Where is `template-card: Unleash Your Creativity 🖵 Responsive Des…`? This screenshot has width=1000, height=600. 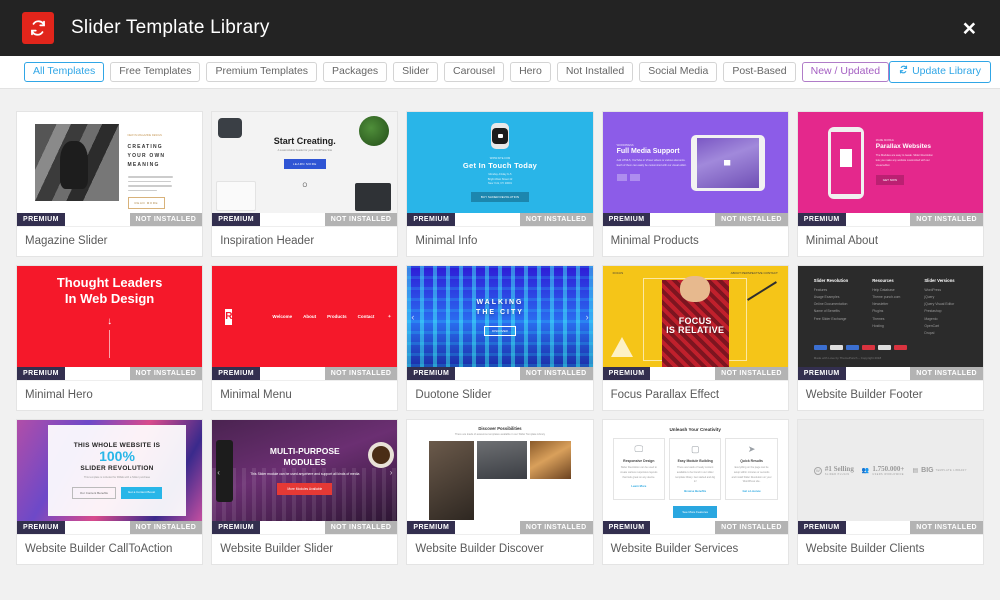
template-card: Unleash Your Creativity 🖵 Responsive Des… is located at coordinates (695, 492).